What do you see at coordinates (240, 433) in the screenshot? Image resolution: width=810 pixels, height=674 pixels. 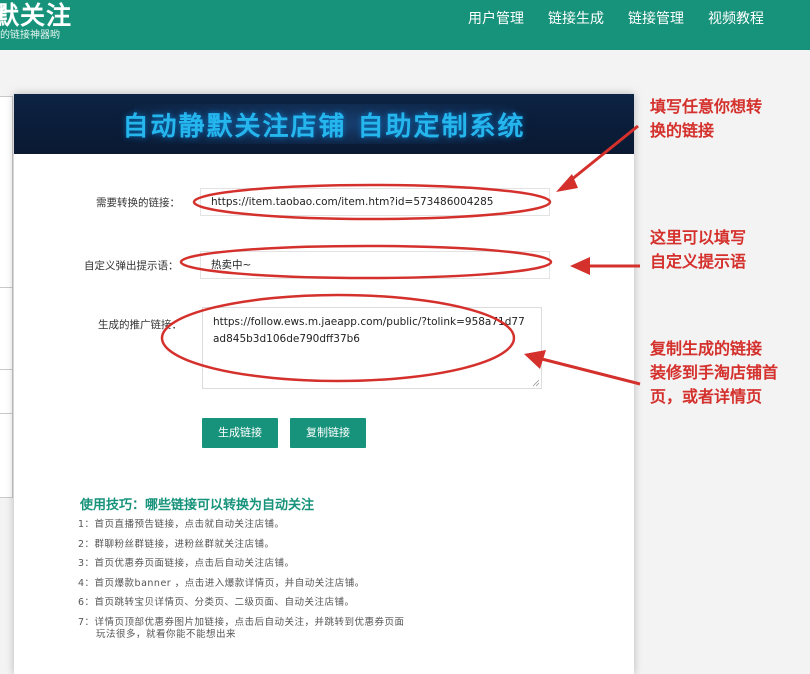 I see `generate-link-button: 生成链接` at bounding box center [240, 433].